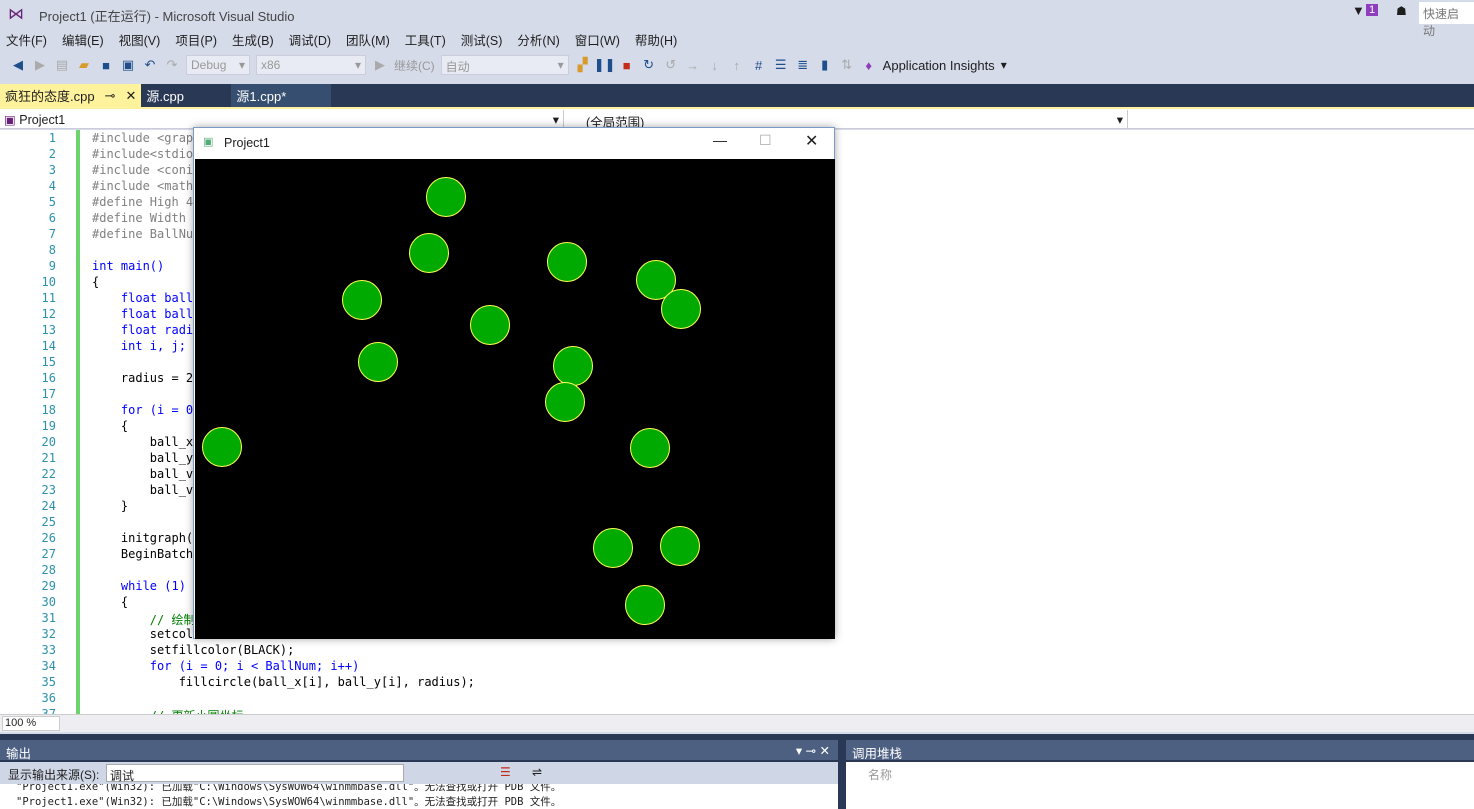 The height and width of the screenshot is (809, 1474). What do you see at coordinates (1446, 20) in the screenshot?
I see `quick-launch-input: 快速启动` at bounding box center [1446, 20].